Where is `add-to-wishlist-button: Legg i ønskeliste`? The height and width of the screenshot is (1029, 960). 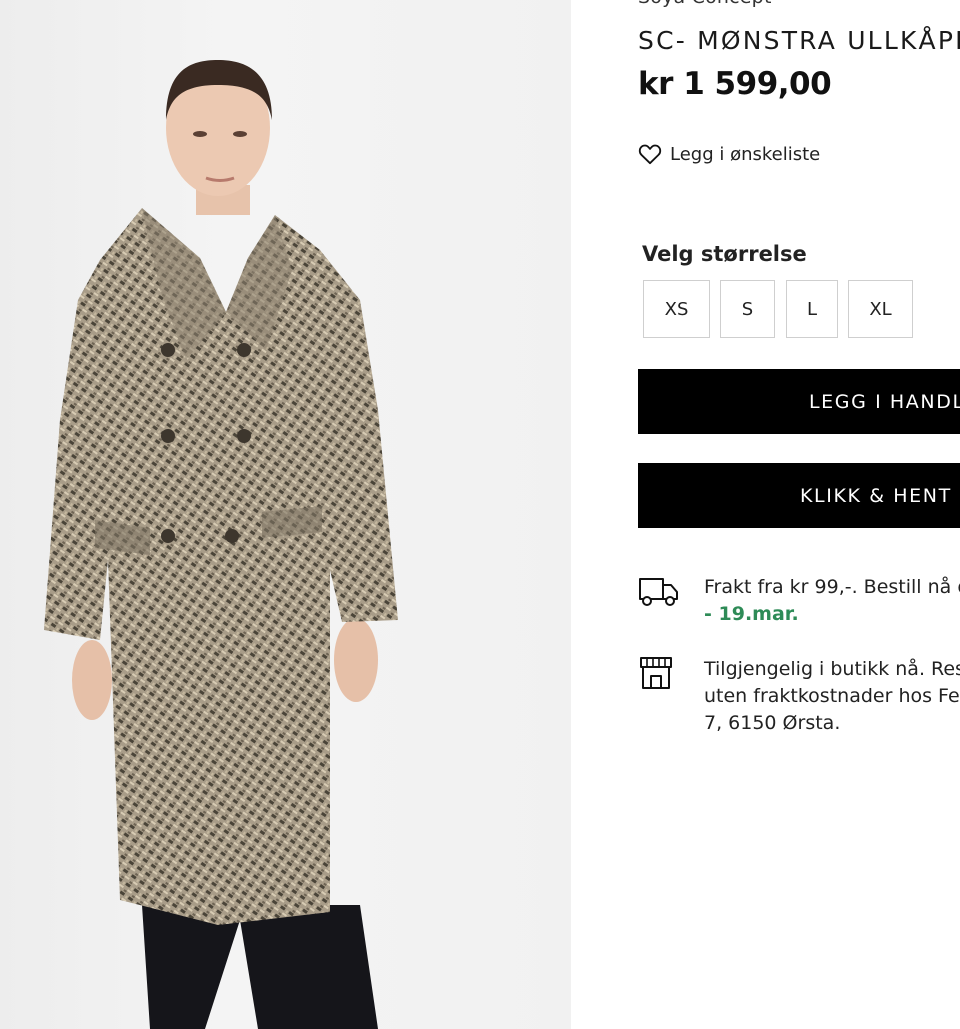 add-to-wishlist-button: Legg i ønskeliste is located at coordinates (729, 154).